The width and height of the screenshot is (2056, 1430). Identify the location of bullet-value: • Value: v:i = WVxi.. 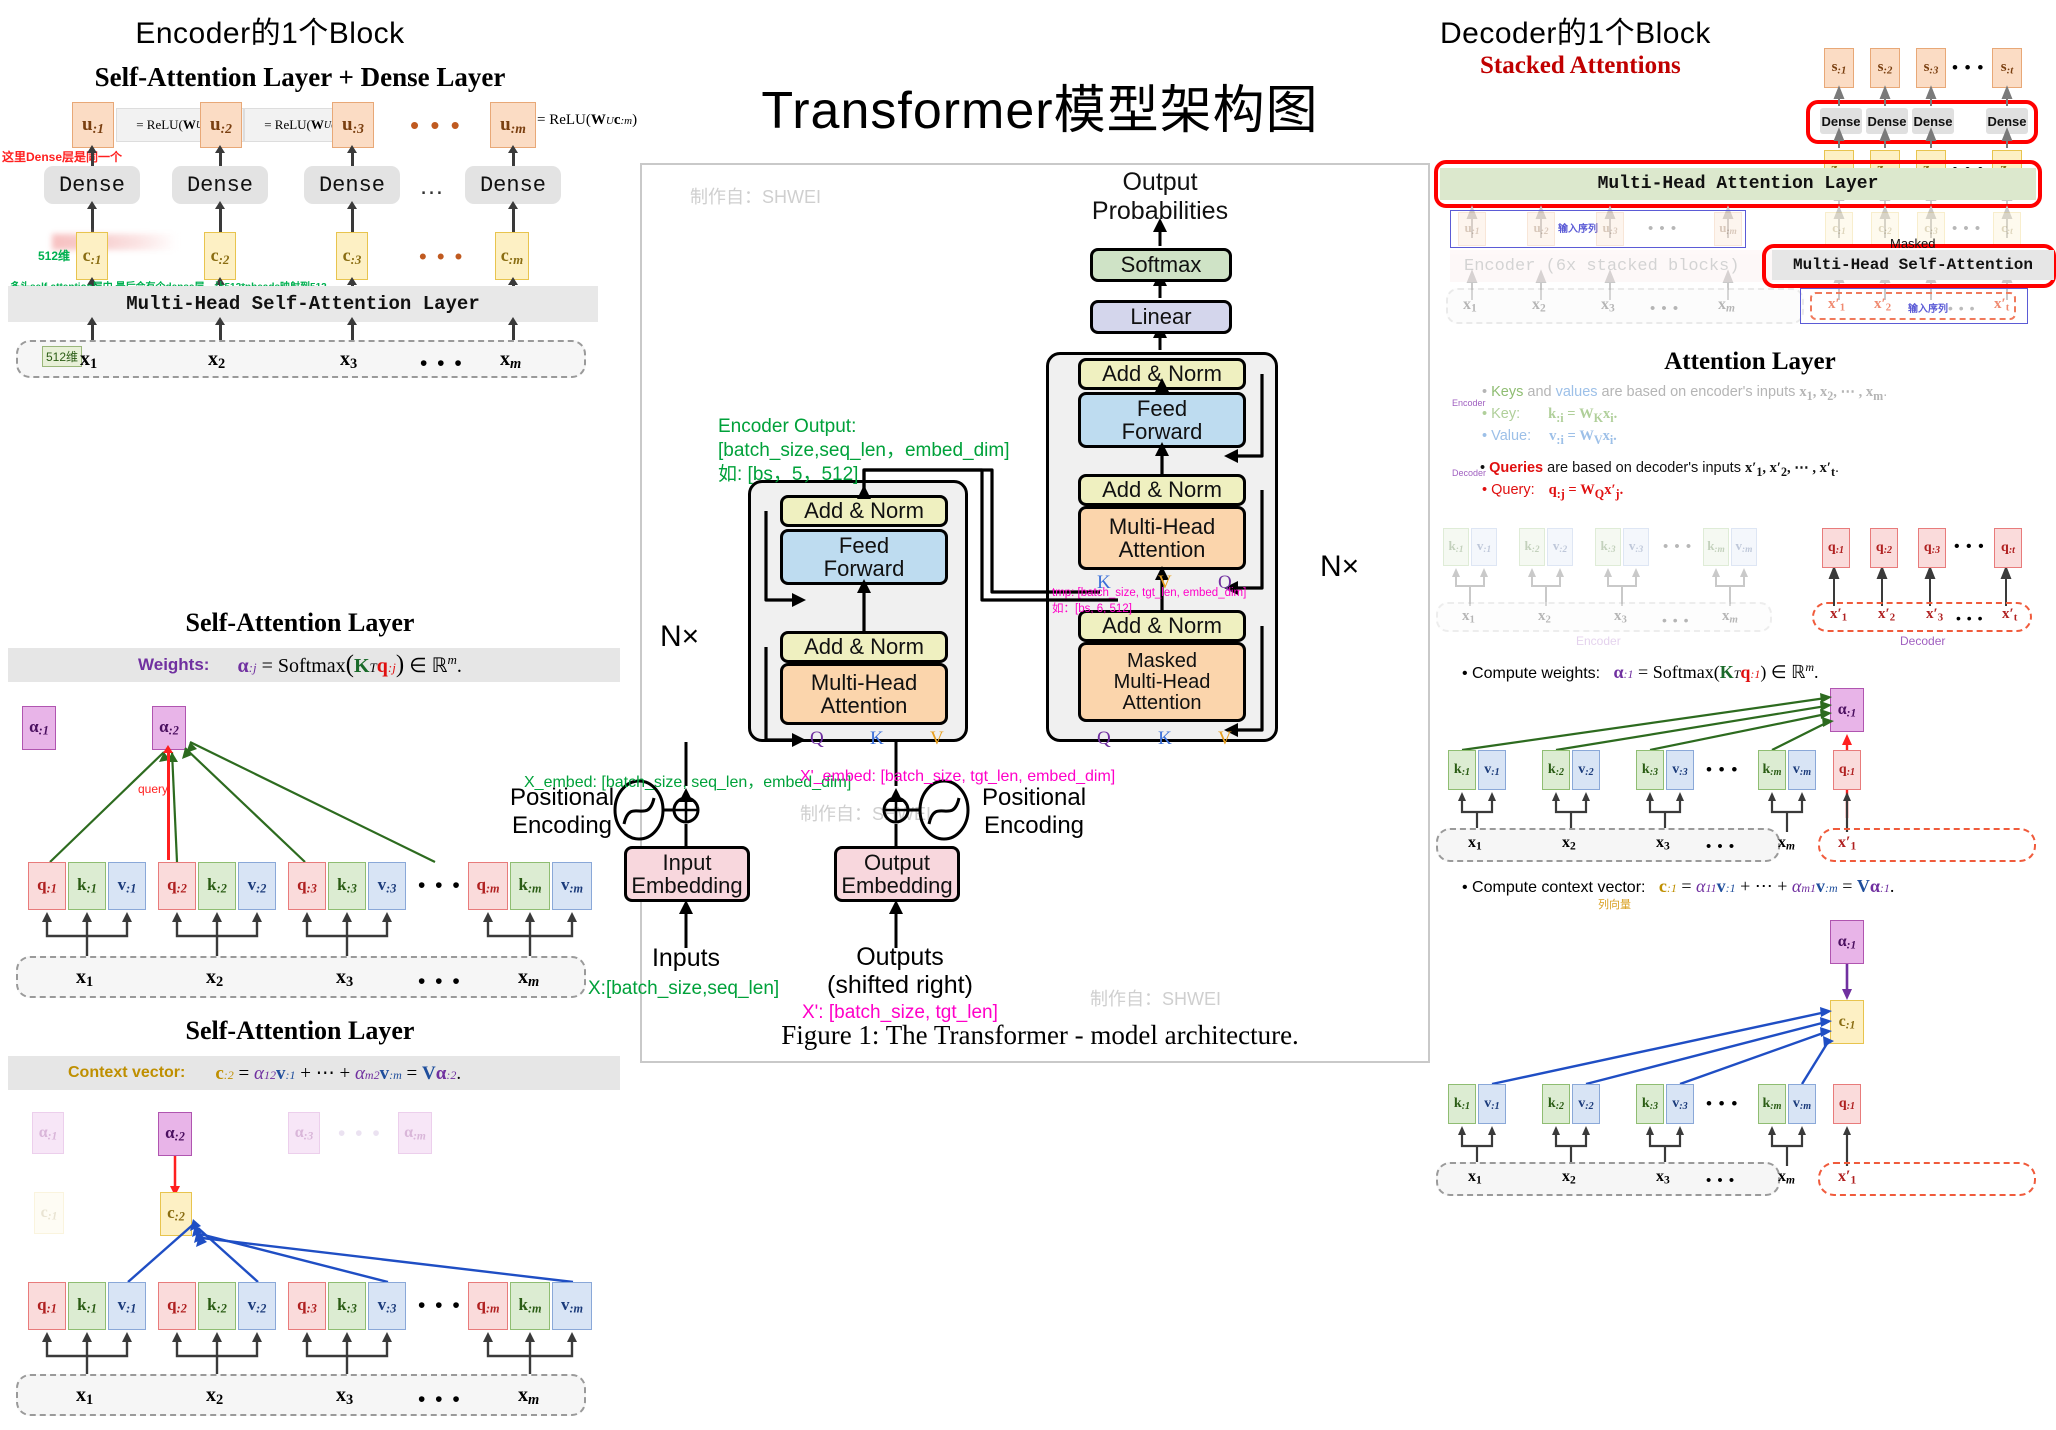
(1549, 437).